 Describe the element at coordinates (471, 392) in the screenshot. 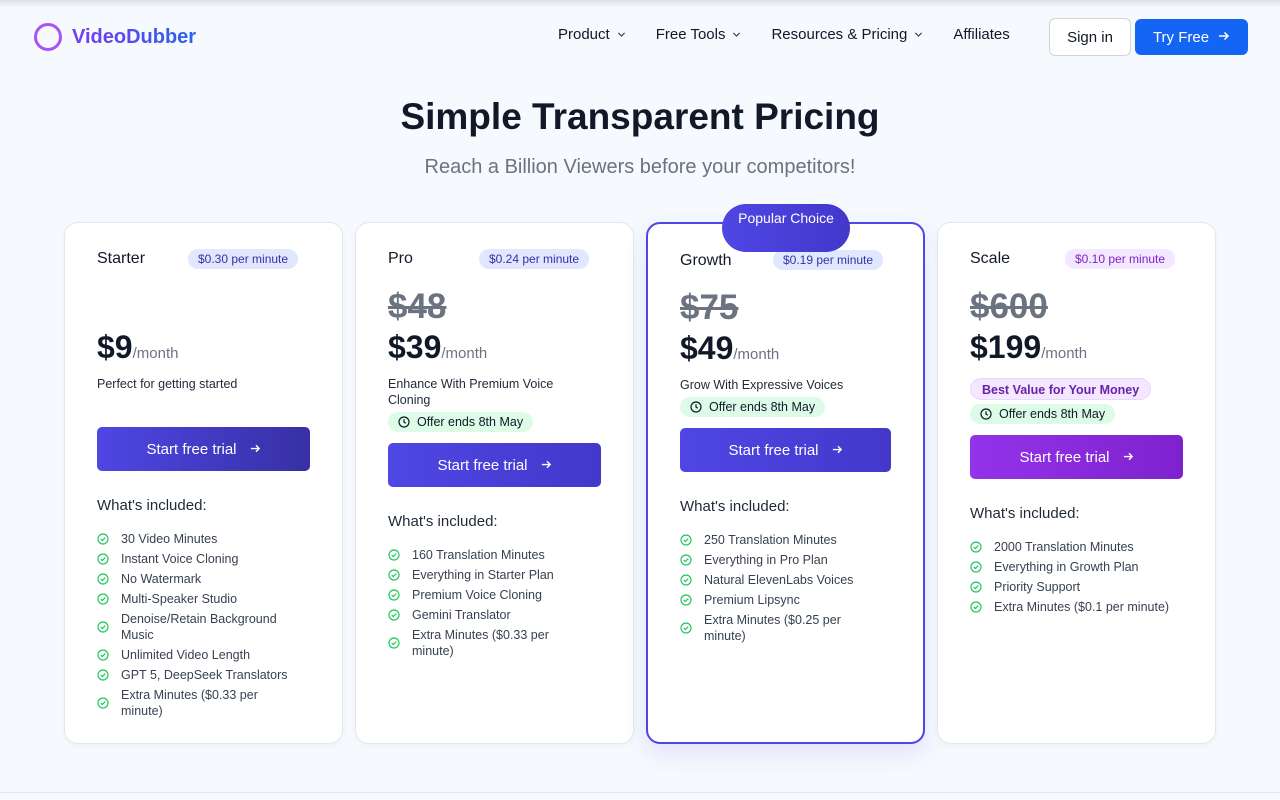

I see `plan-tagline: Enhance With Premium Voice Cloning` at that location.